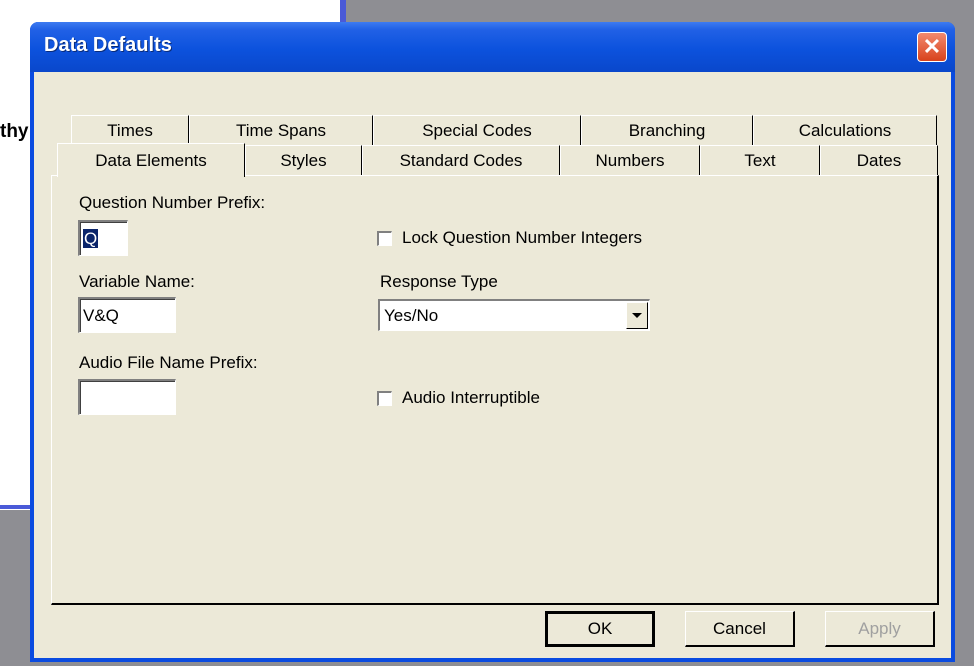  I want to click on cancel-button-label: Cancel, so click(739, 628).